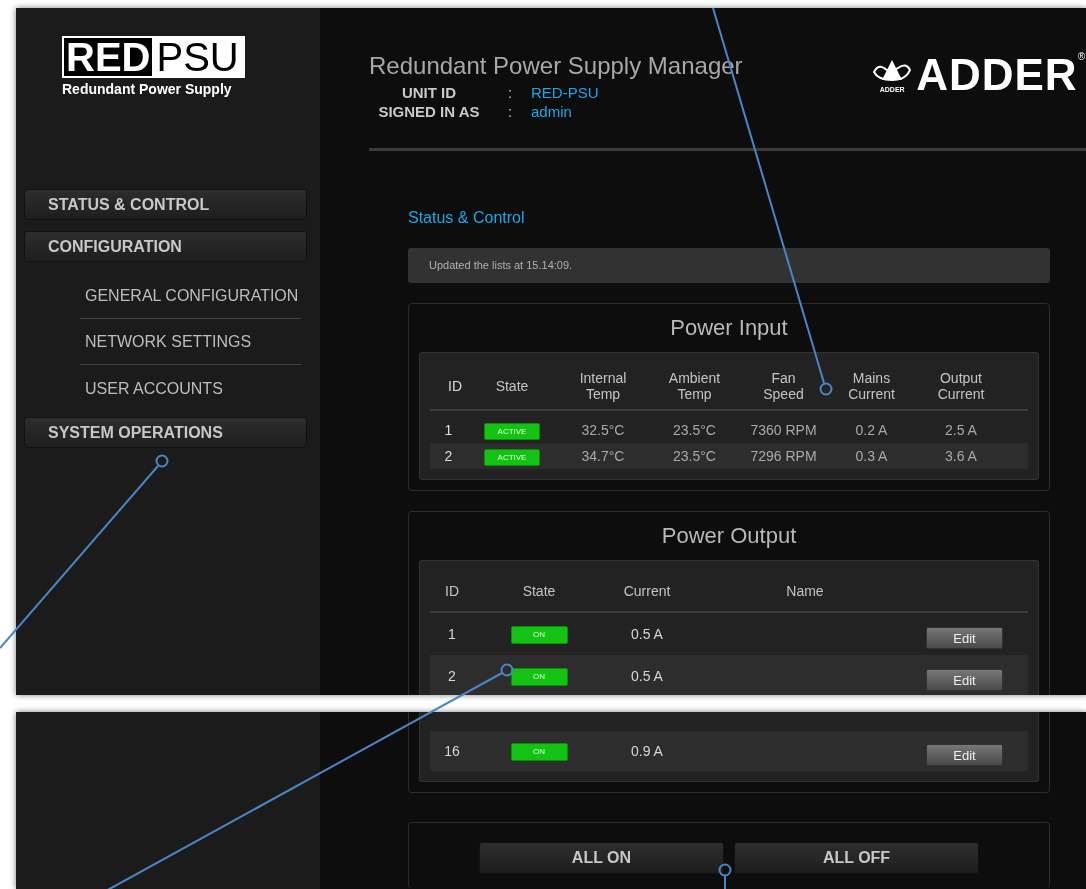  What do you see at coordinates (1001, 75) in the screenshot?
I see `brand-wordmark: ADDER$^{®}$` at bounding box center [1001, 75].